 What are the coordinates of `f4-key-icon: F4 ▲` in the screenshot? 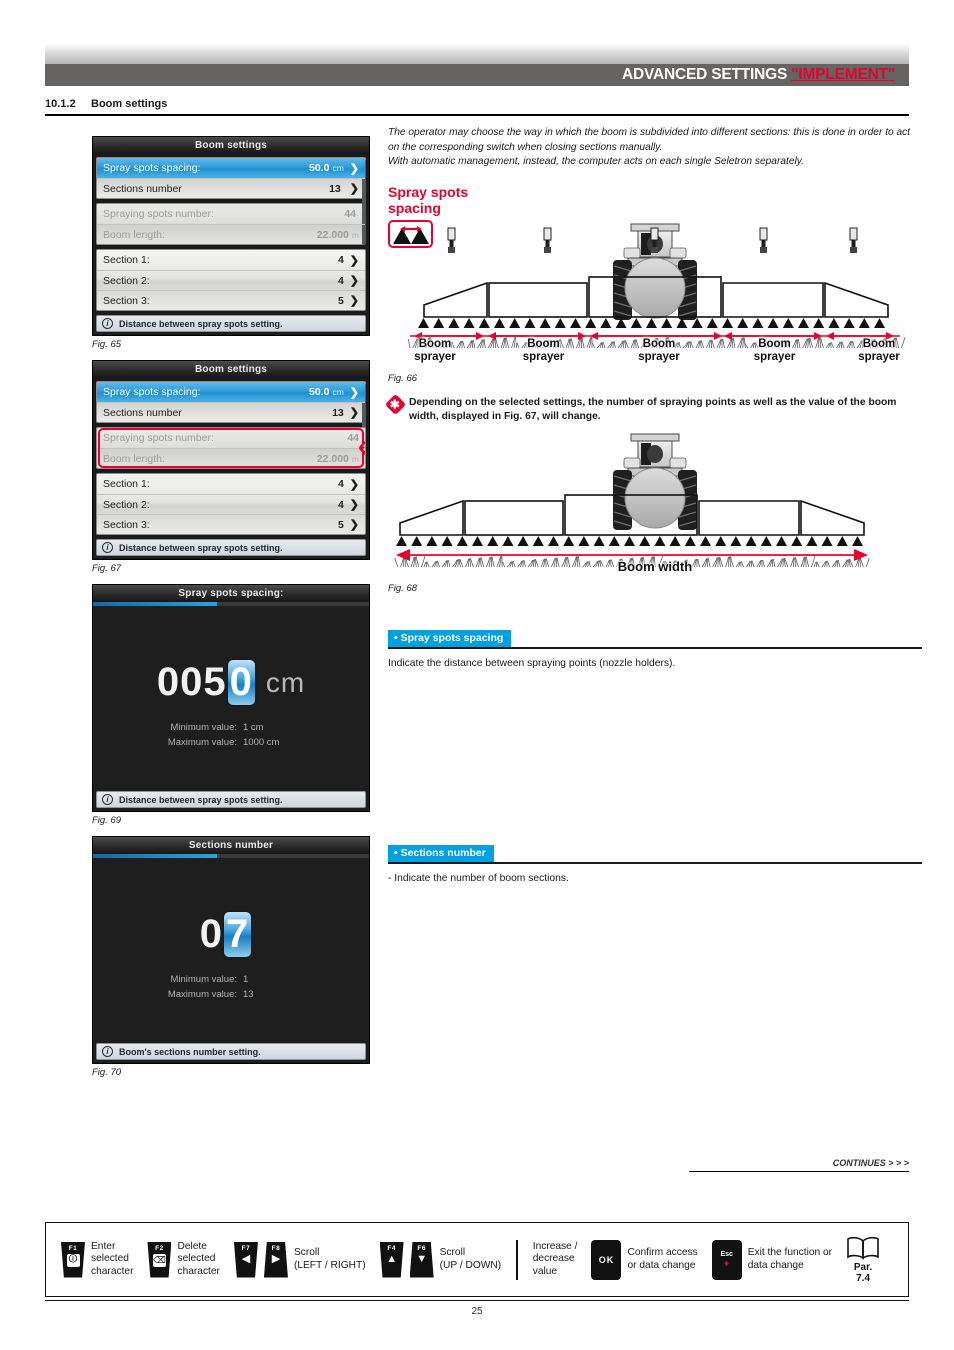 It's located at (391, 1259).